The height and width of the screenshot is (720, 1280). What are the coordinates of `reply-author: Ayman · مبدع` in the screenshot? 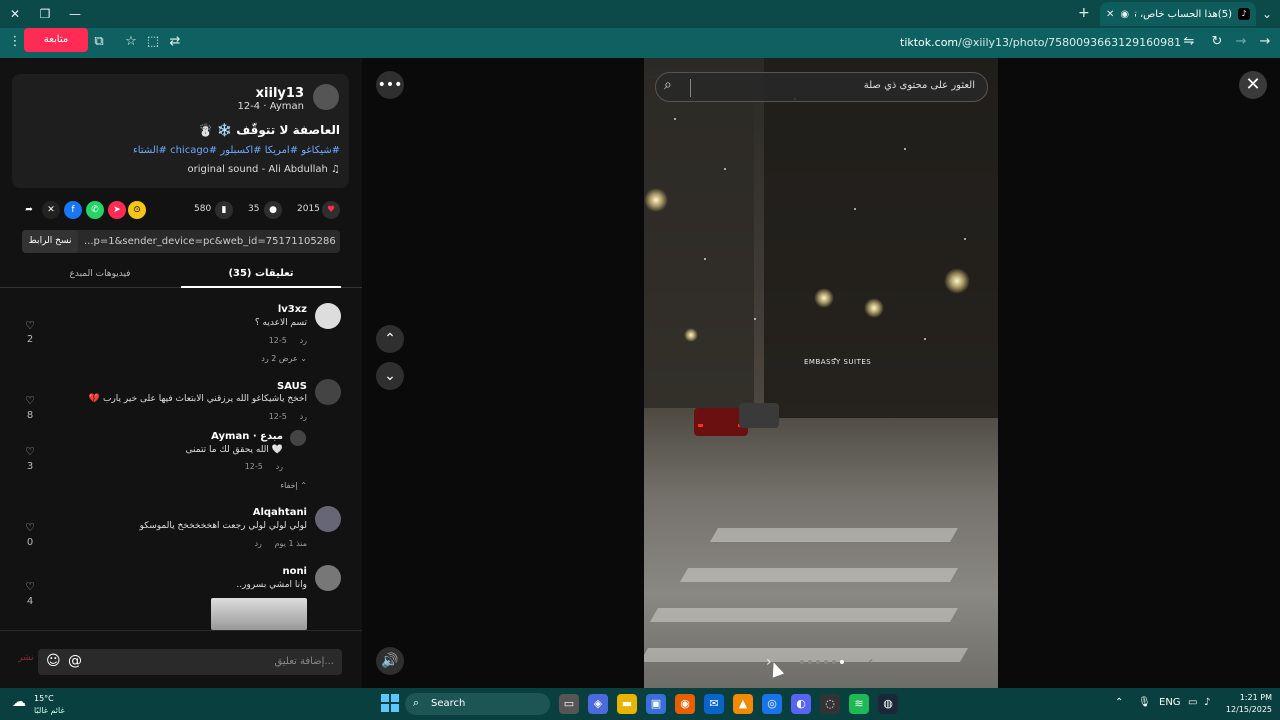 It's located at (201, 436).